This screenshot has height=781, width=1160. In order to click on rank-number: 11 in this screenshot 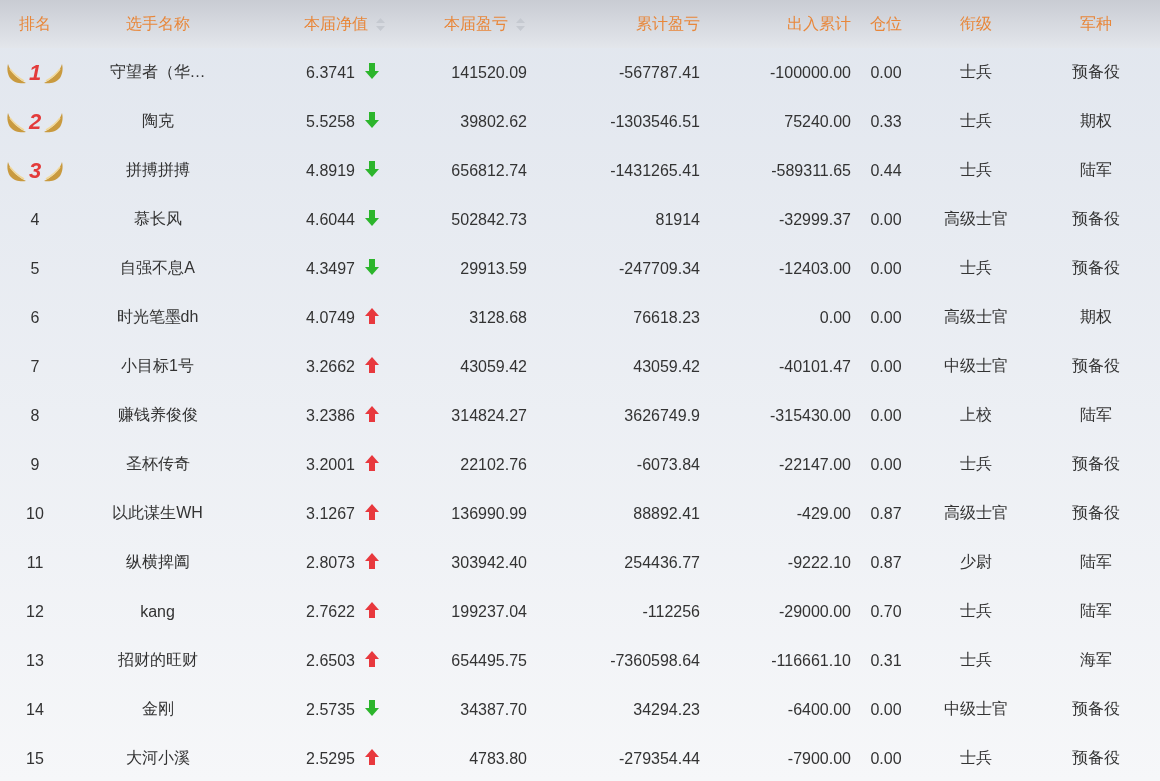, I will do `click(35, 562)`.